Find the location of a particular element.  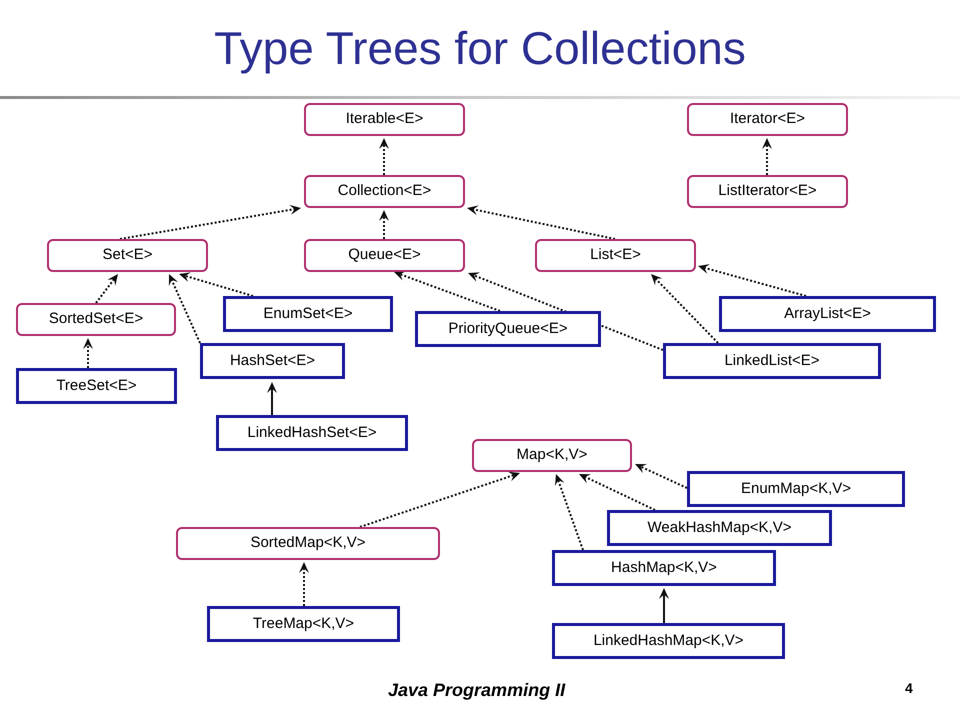

type-node: LinkedList<E> is located at coordinates (772, 361).